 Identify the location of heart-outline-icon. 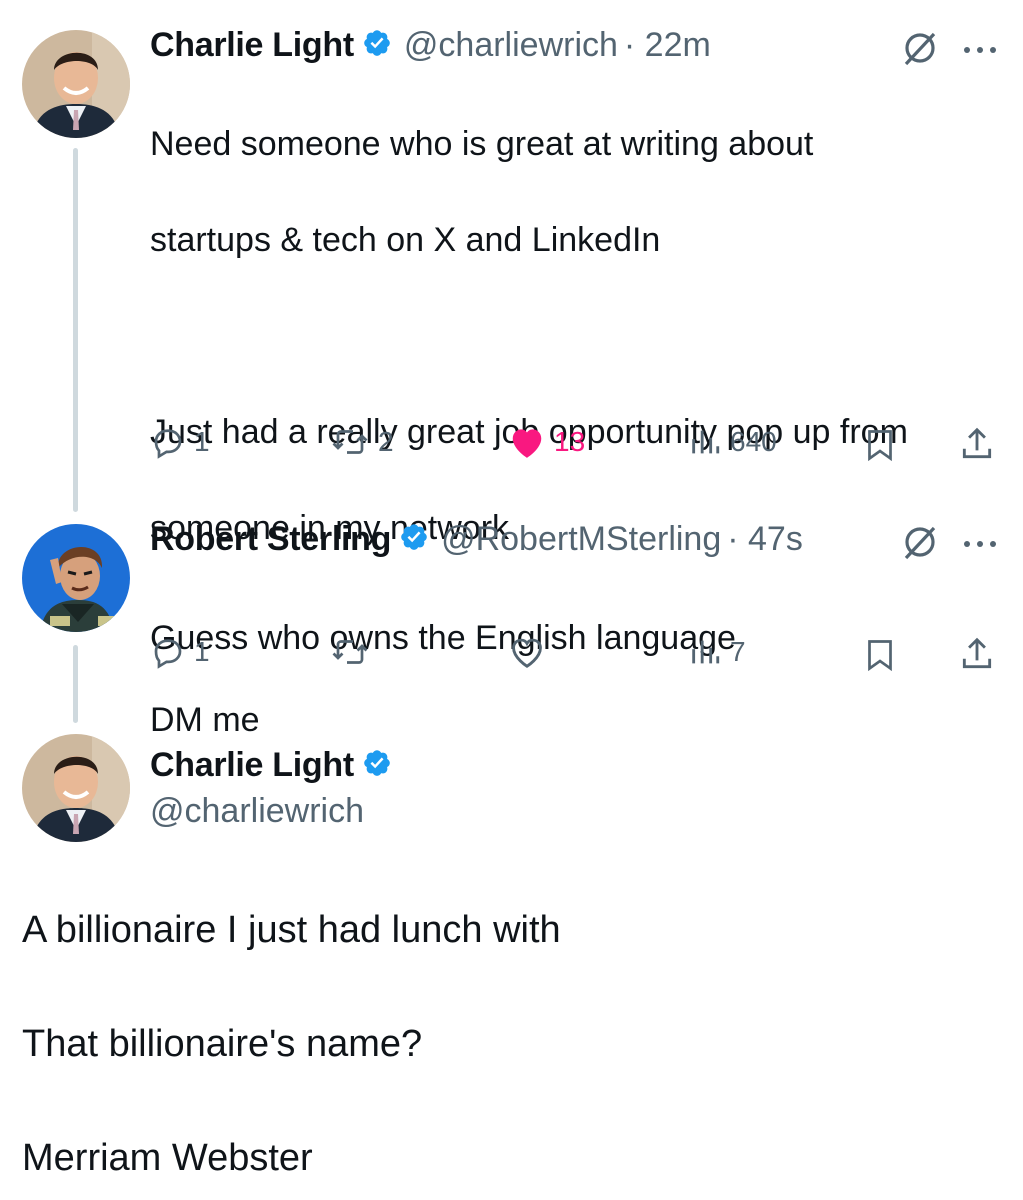
(527, 653).